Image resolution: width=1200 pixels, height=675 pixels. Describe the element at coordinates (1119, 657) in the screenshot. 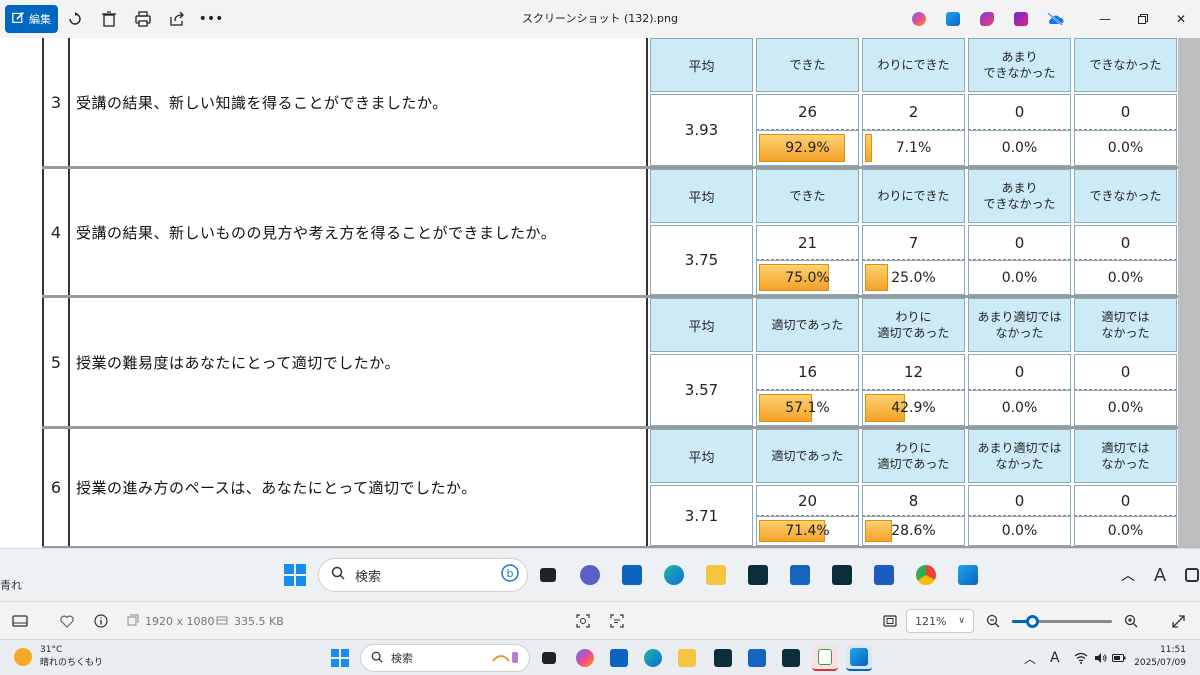

I see `battery-icon` at that location.